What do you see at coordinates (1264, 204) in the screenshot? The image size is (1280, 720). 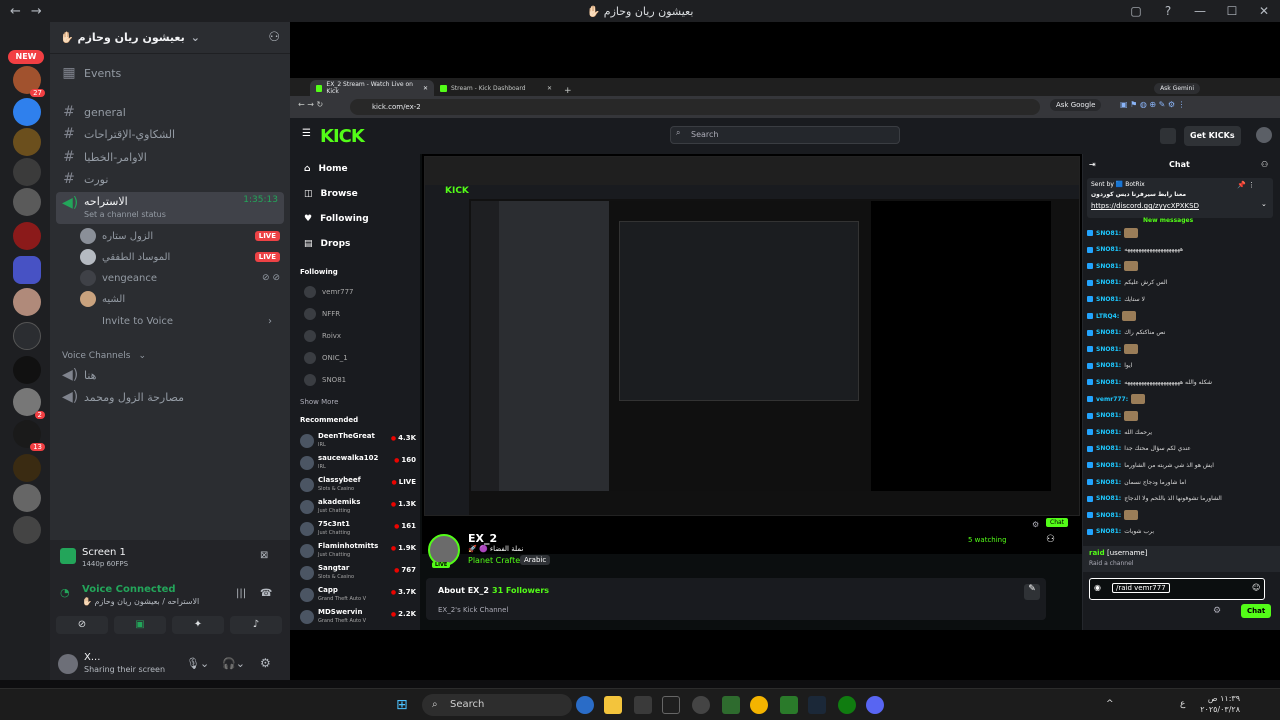 I see `chevron-down-icon: ⌄` at bounding box center [1264, 204].